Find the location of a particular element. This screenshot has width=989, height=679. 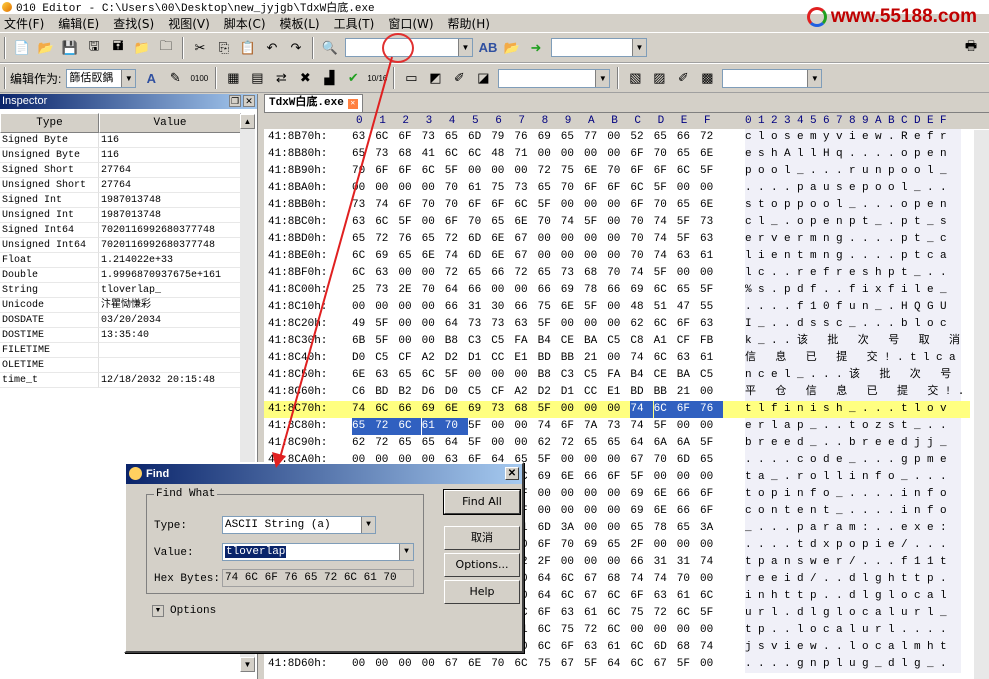

inspector-row: DOSTIME 13:35:40 is located at coordinates (128, 335).